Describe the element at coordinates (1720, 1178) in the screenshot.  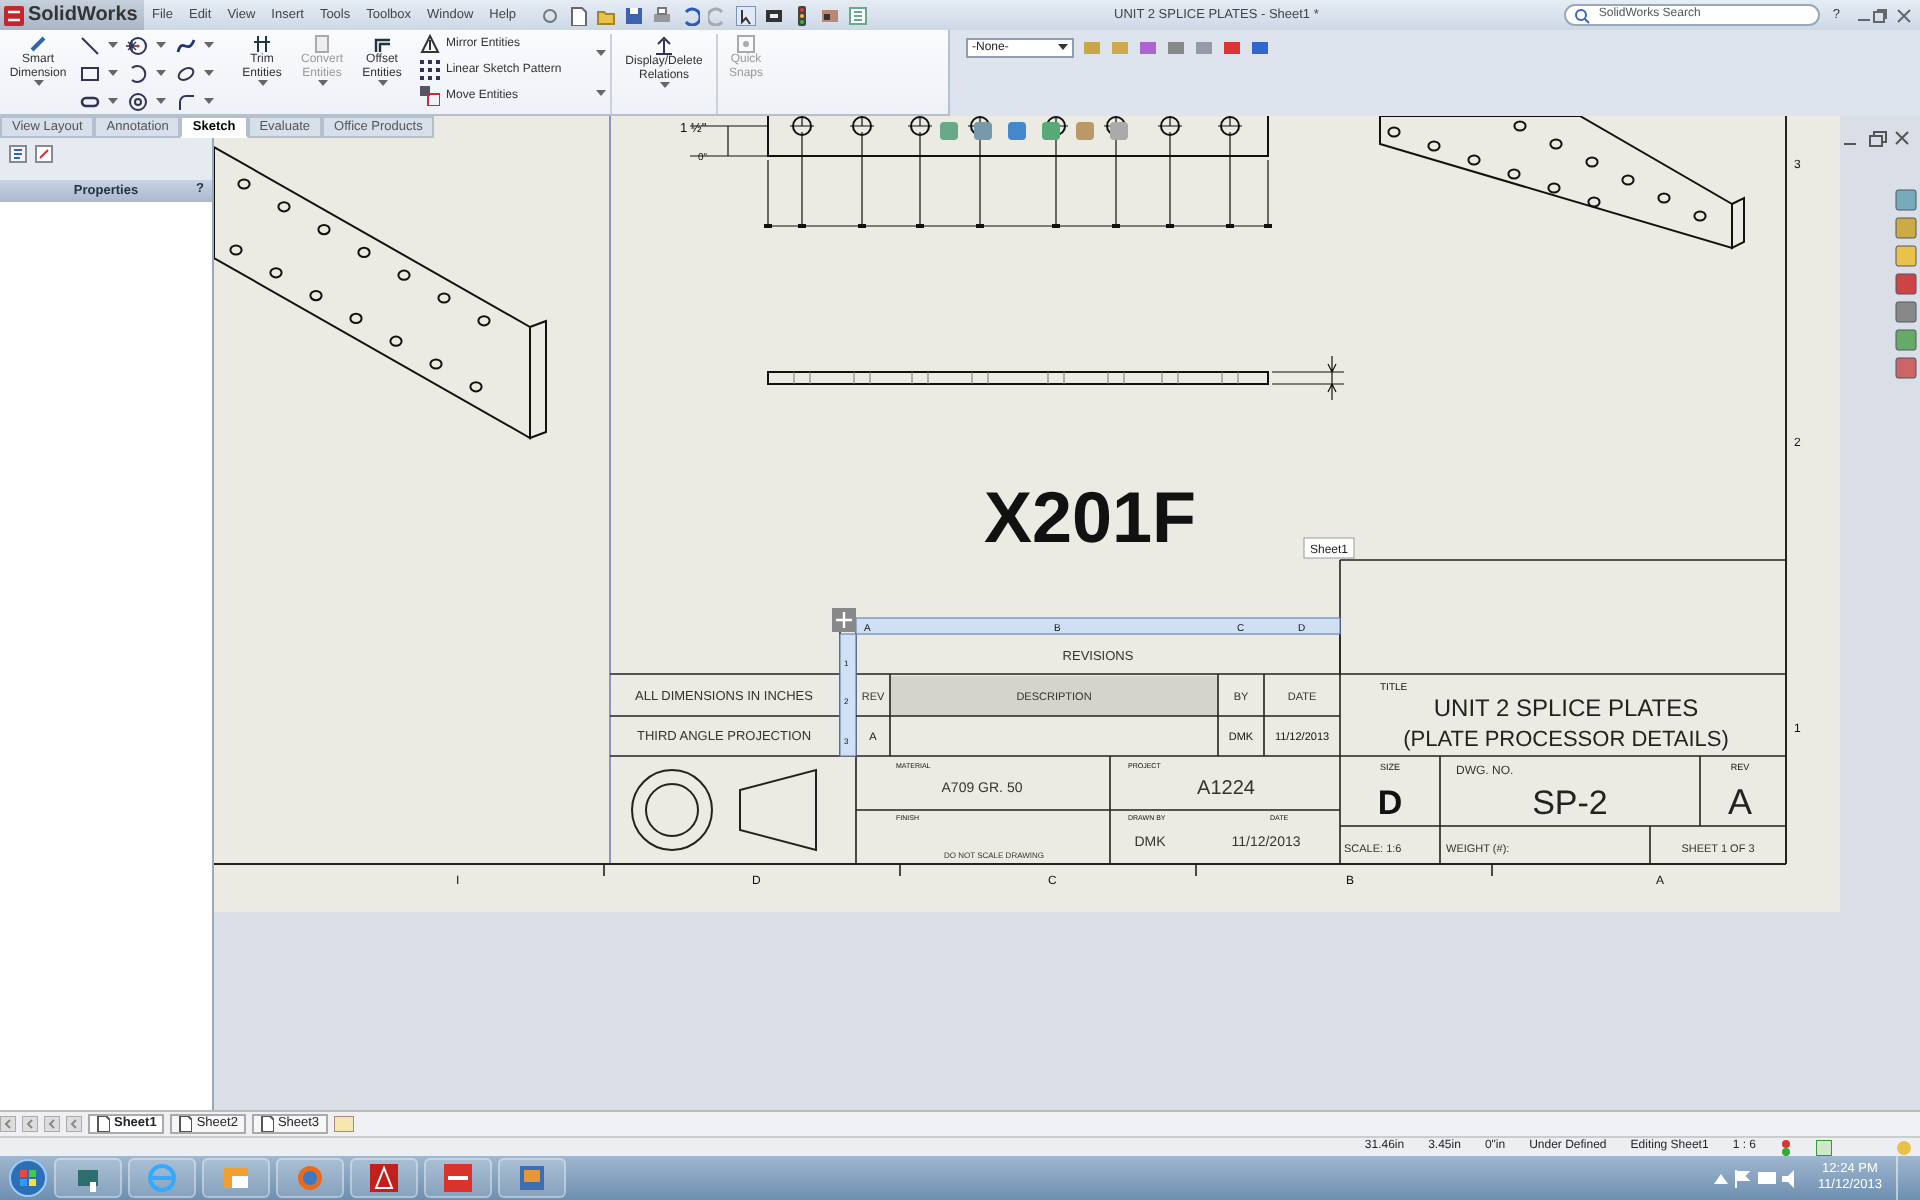
I see `arrow-up-icon` at that location.